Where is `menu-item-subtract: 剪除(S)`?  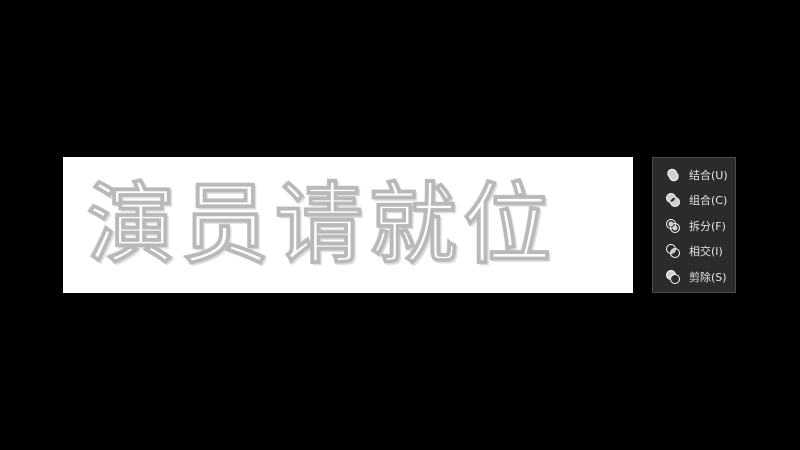
menu-item-subtract: 剪除(S) is located at coordinates (694, 277).